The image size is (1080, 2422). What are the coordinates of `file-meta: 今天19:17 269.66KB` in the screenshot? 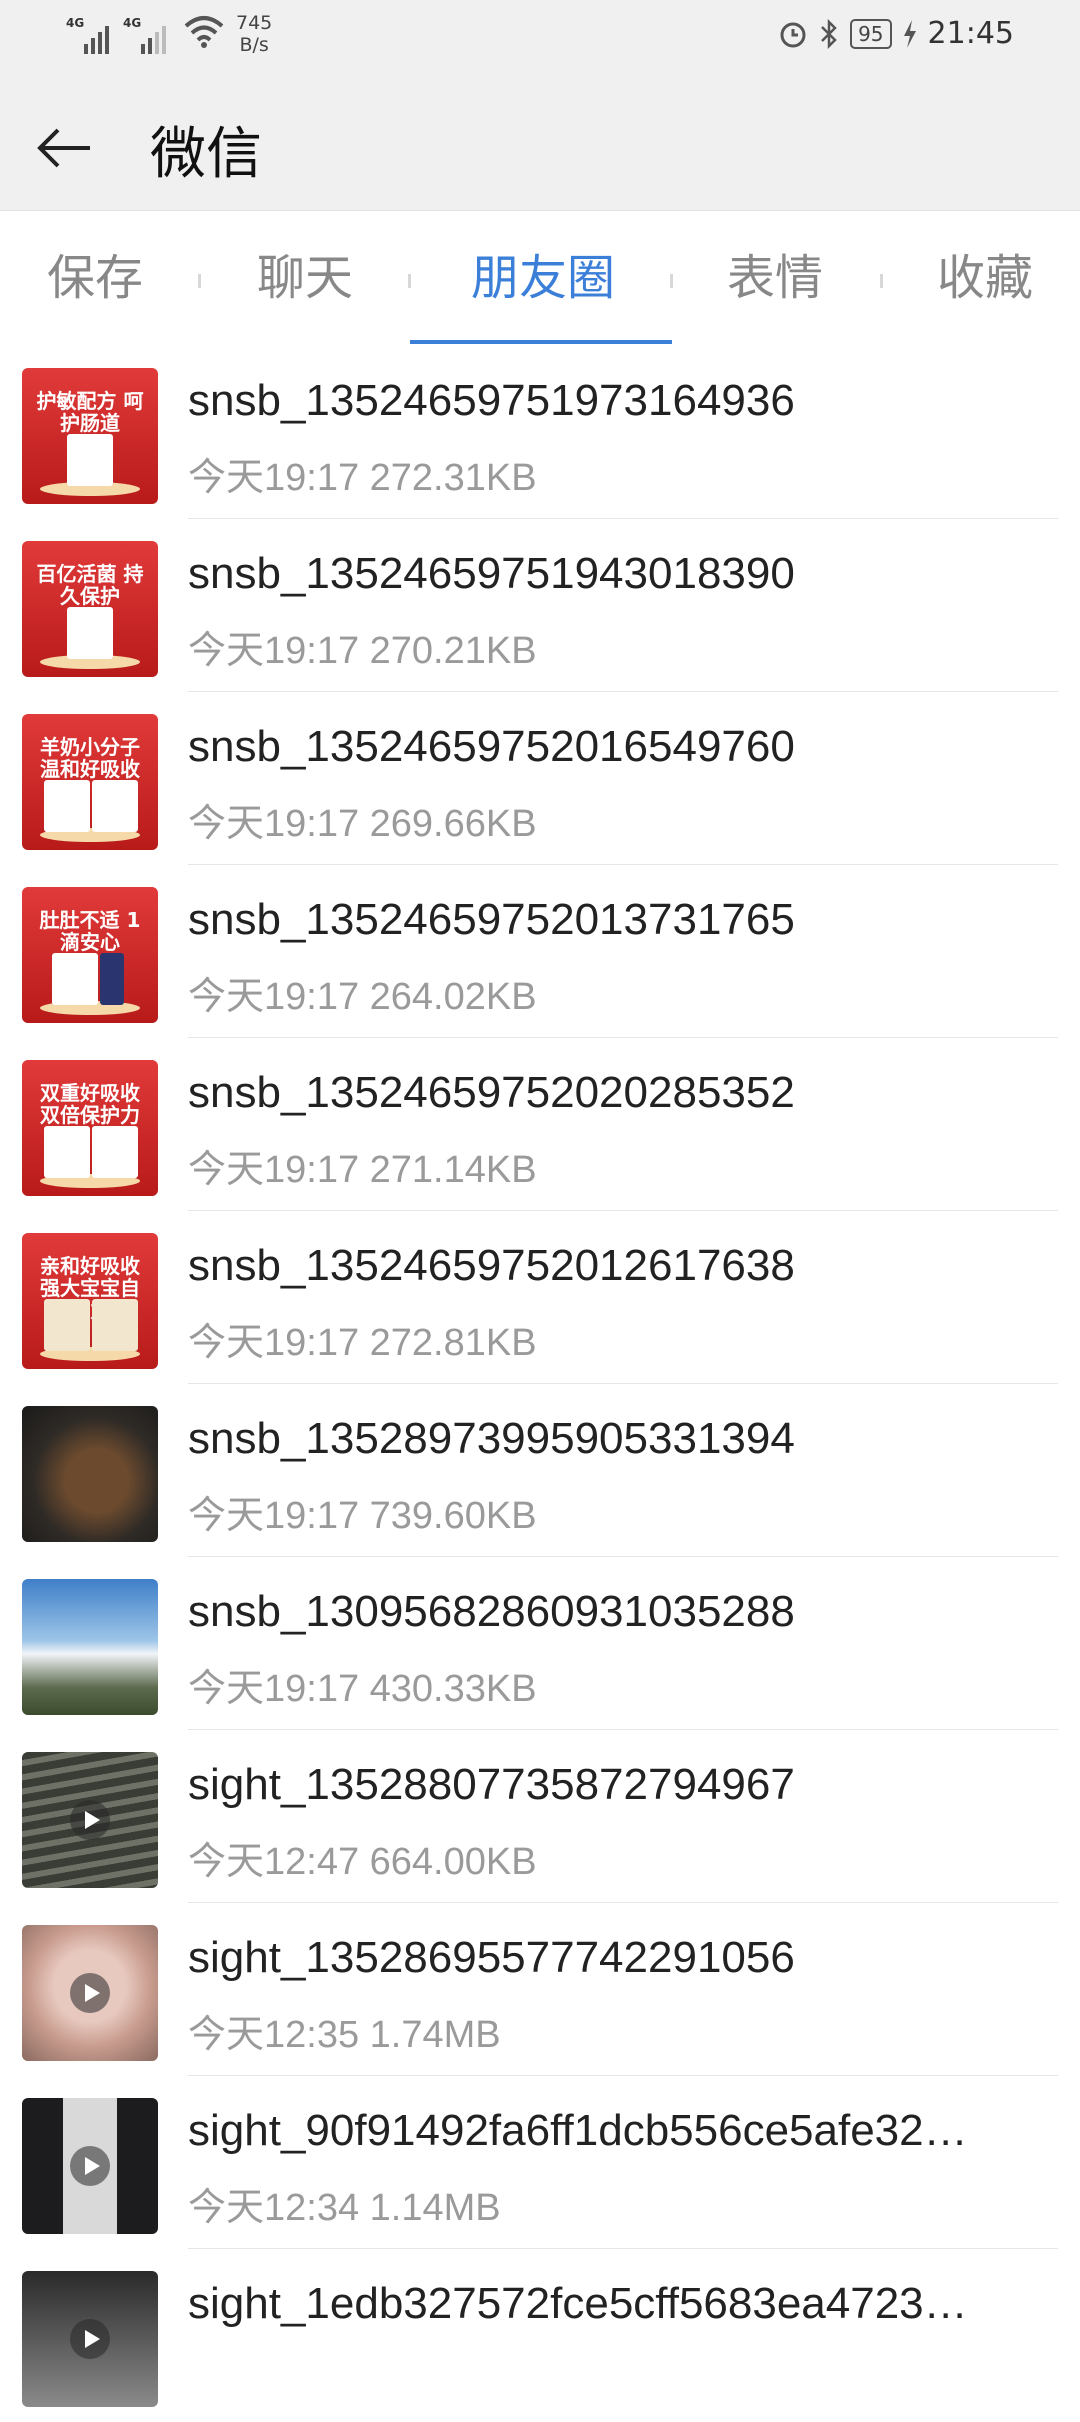 It's located at (362, 824).